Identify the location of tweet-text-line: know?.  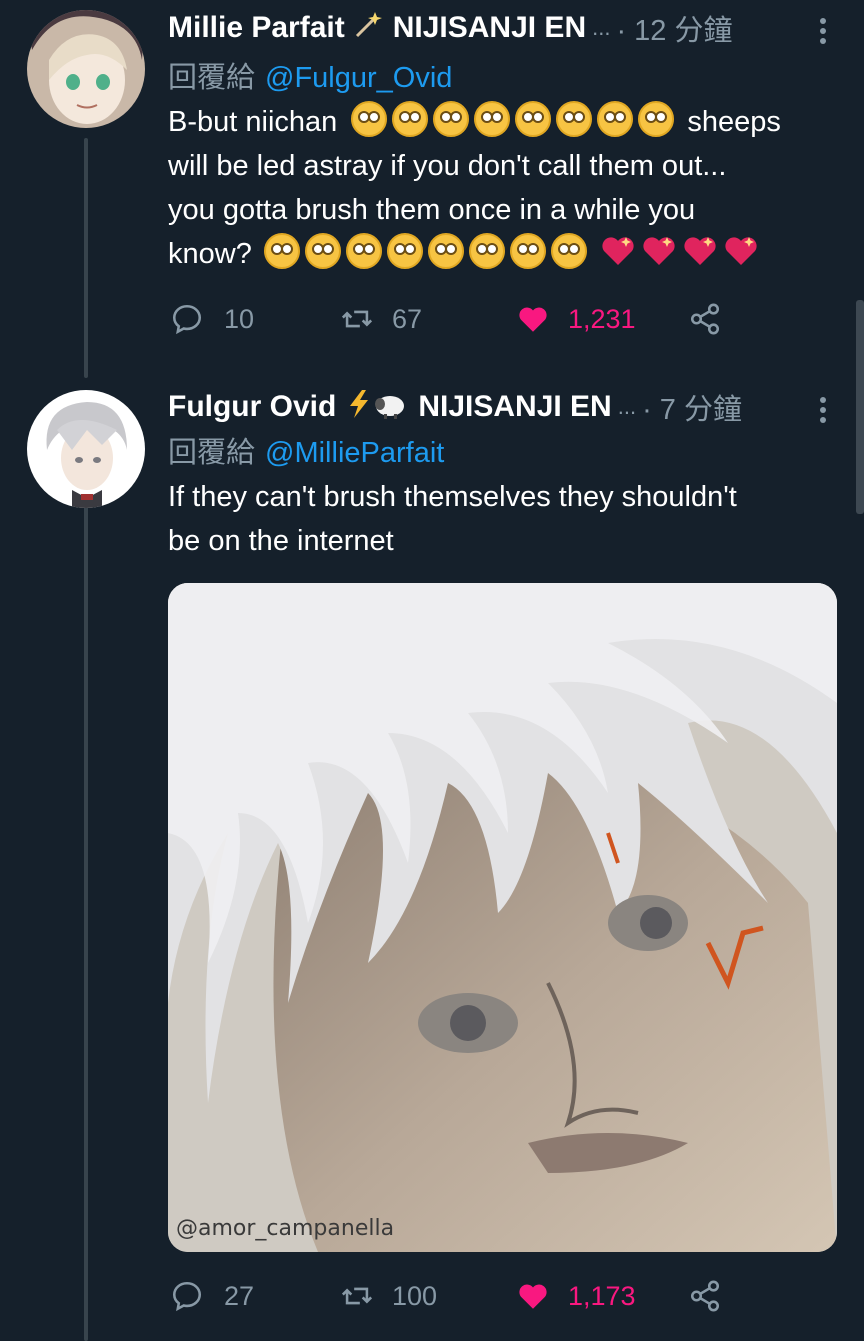
(210, 254).